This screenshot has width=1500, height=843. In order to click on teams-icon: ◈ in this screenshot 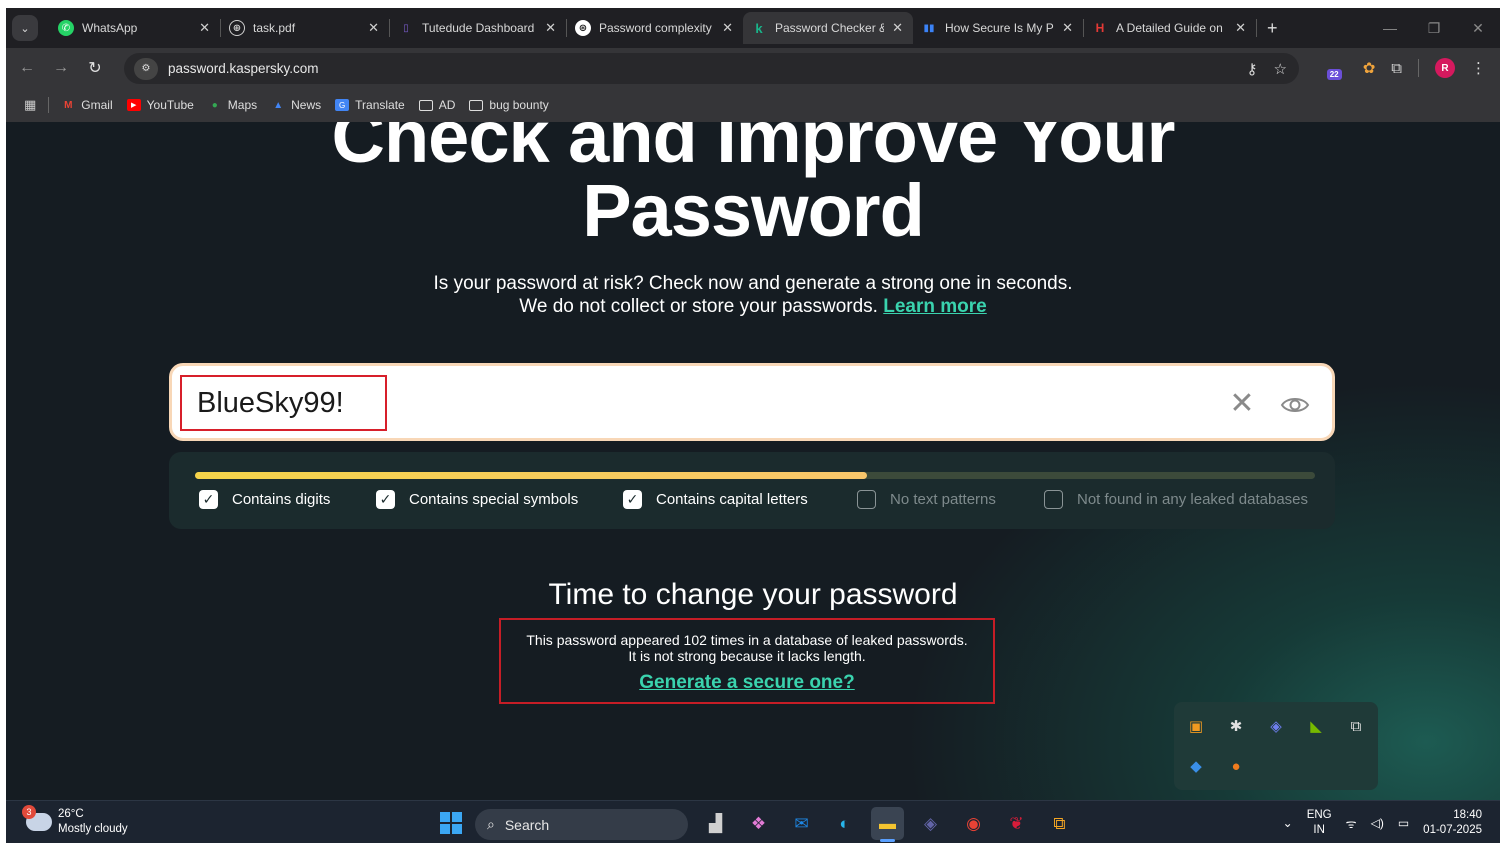, I will do `click(930, 823)`.